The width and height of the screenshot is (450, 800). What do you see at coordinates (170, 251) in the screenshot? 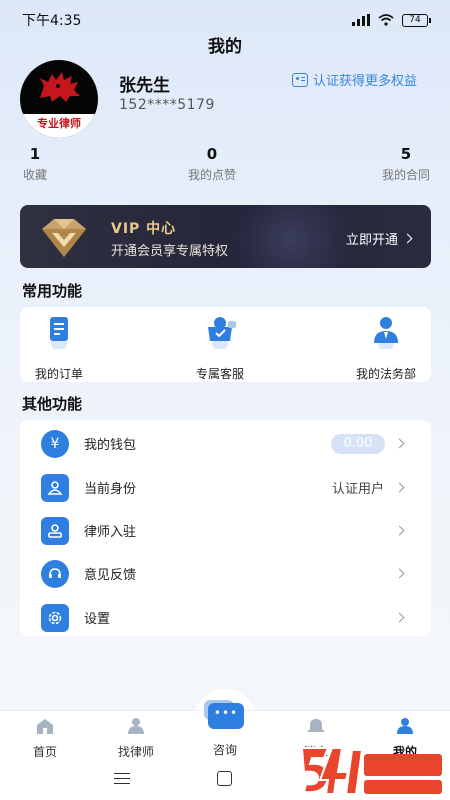
I see `vip-subtitle: 开通会员享专属特权` at bounding box center [170, 251].